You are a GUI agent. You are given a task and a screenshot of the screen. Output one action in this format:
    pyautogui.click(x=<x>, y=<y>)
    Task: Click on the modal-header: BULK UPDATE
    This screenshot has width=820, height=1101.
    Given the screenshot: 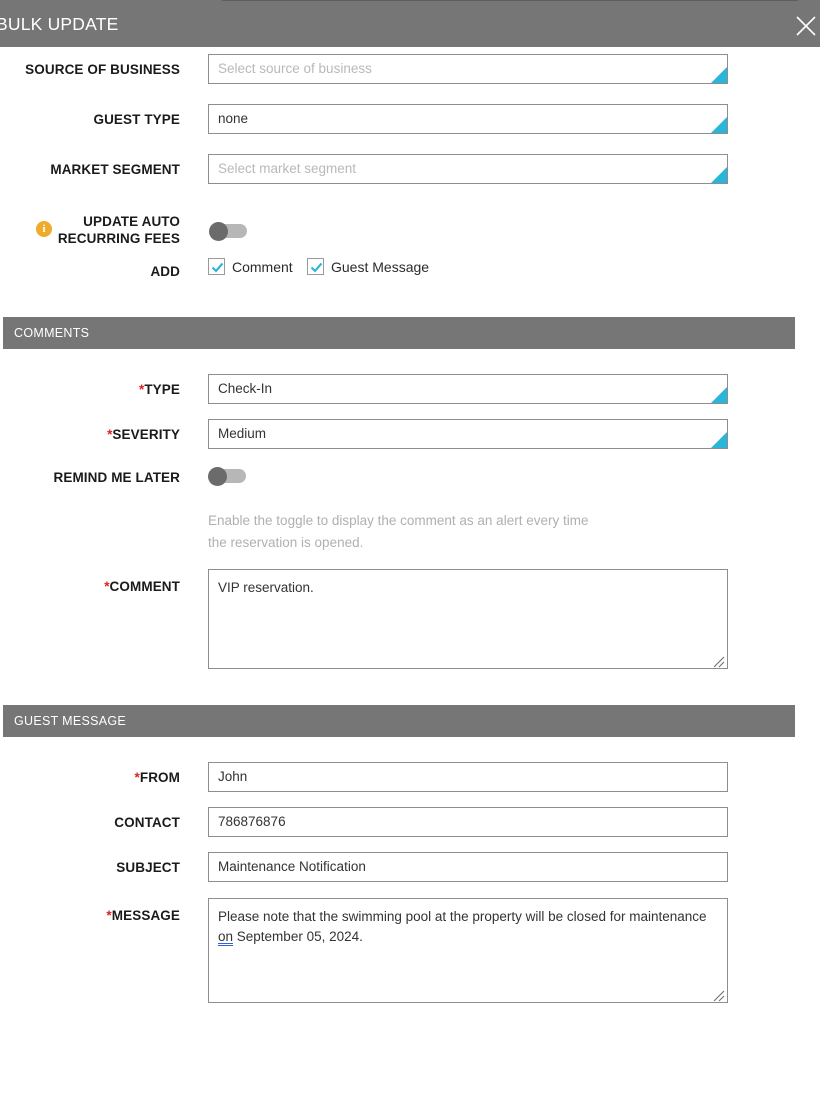 What is the action you would take?
    pyautogui.click(x=410, y=25)
    